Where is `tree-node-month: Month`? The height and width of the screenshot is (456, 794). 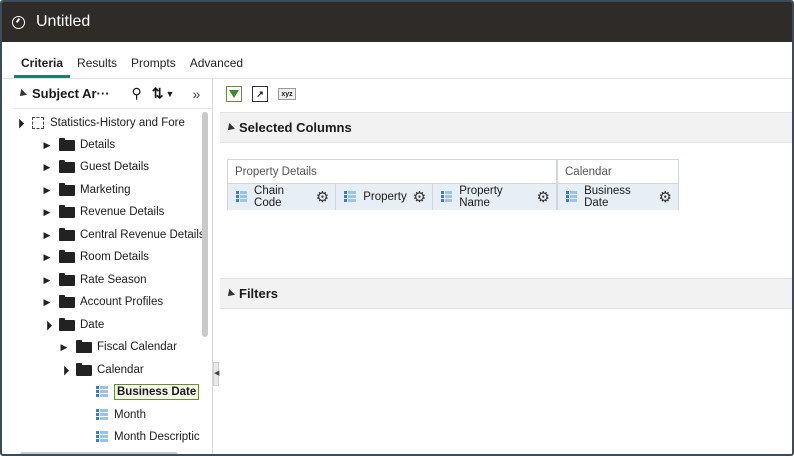
tree-node-month: Month is located at coordinates (118, 415).